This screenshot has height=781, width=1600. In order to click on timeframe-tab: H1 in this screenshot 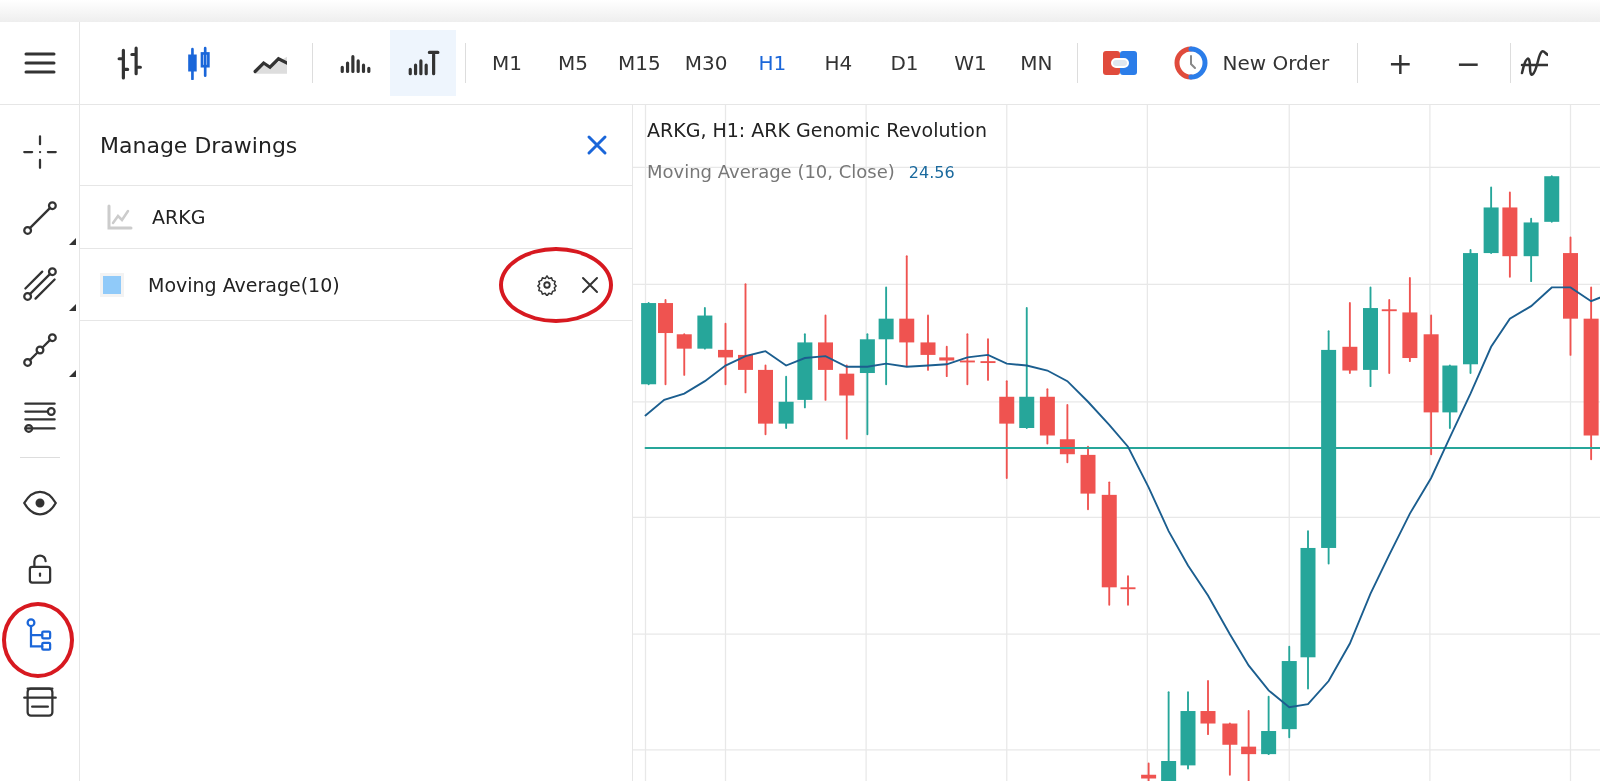, I will do `click(772, 63)`.